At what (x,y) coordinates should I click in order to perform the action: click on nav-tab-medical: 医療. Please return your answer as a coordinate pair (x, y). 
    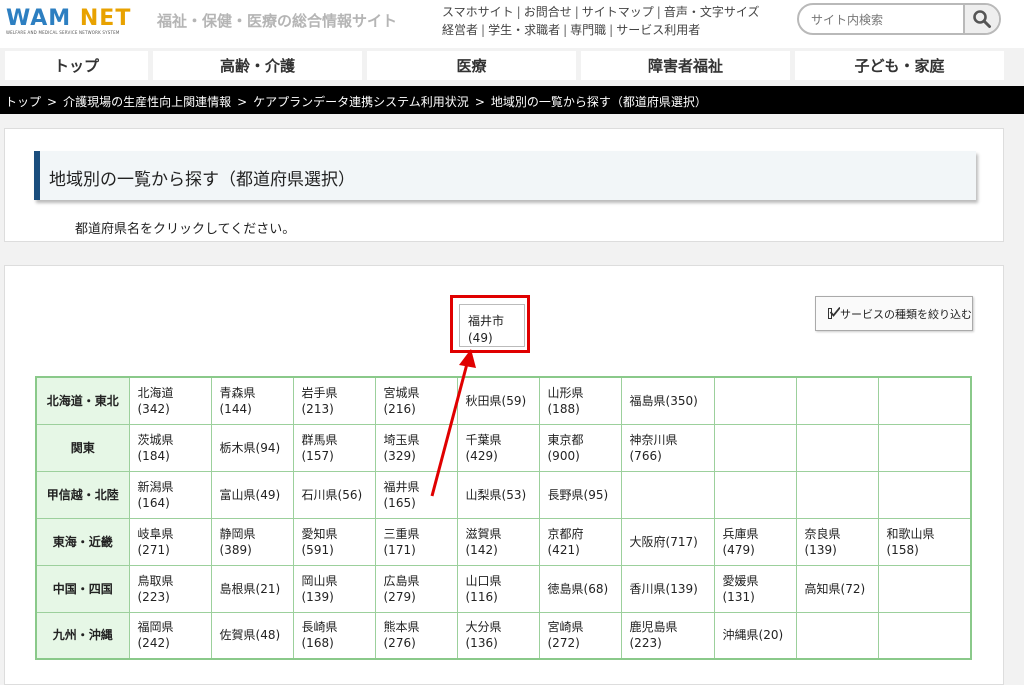
    Looking at the image, I should click on (471, 65).